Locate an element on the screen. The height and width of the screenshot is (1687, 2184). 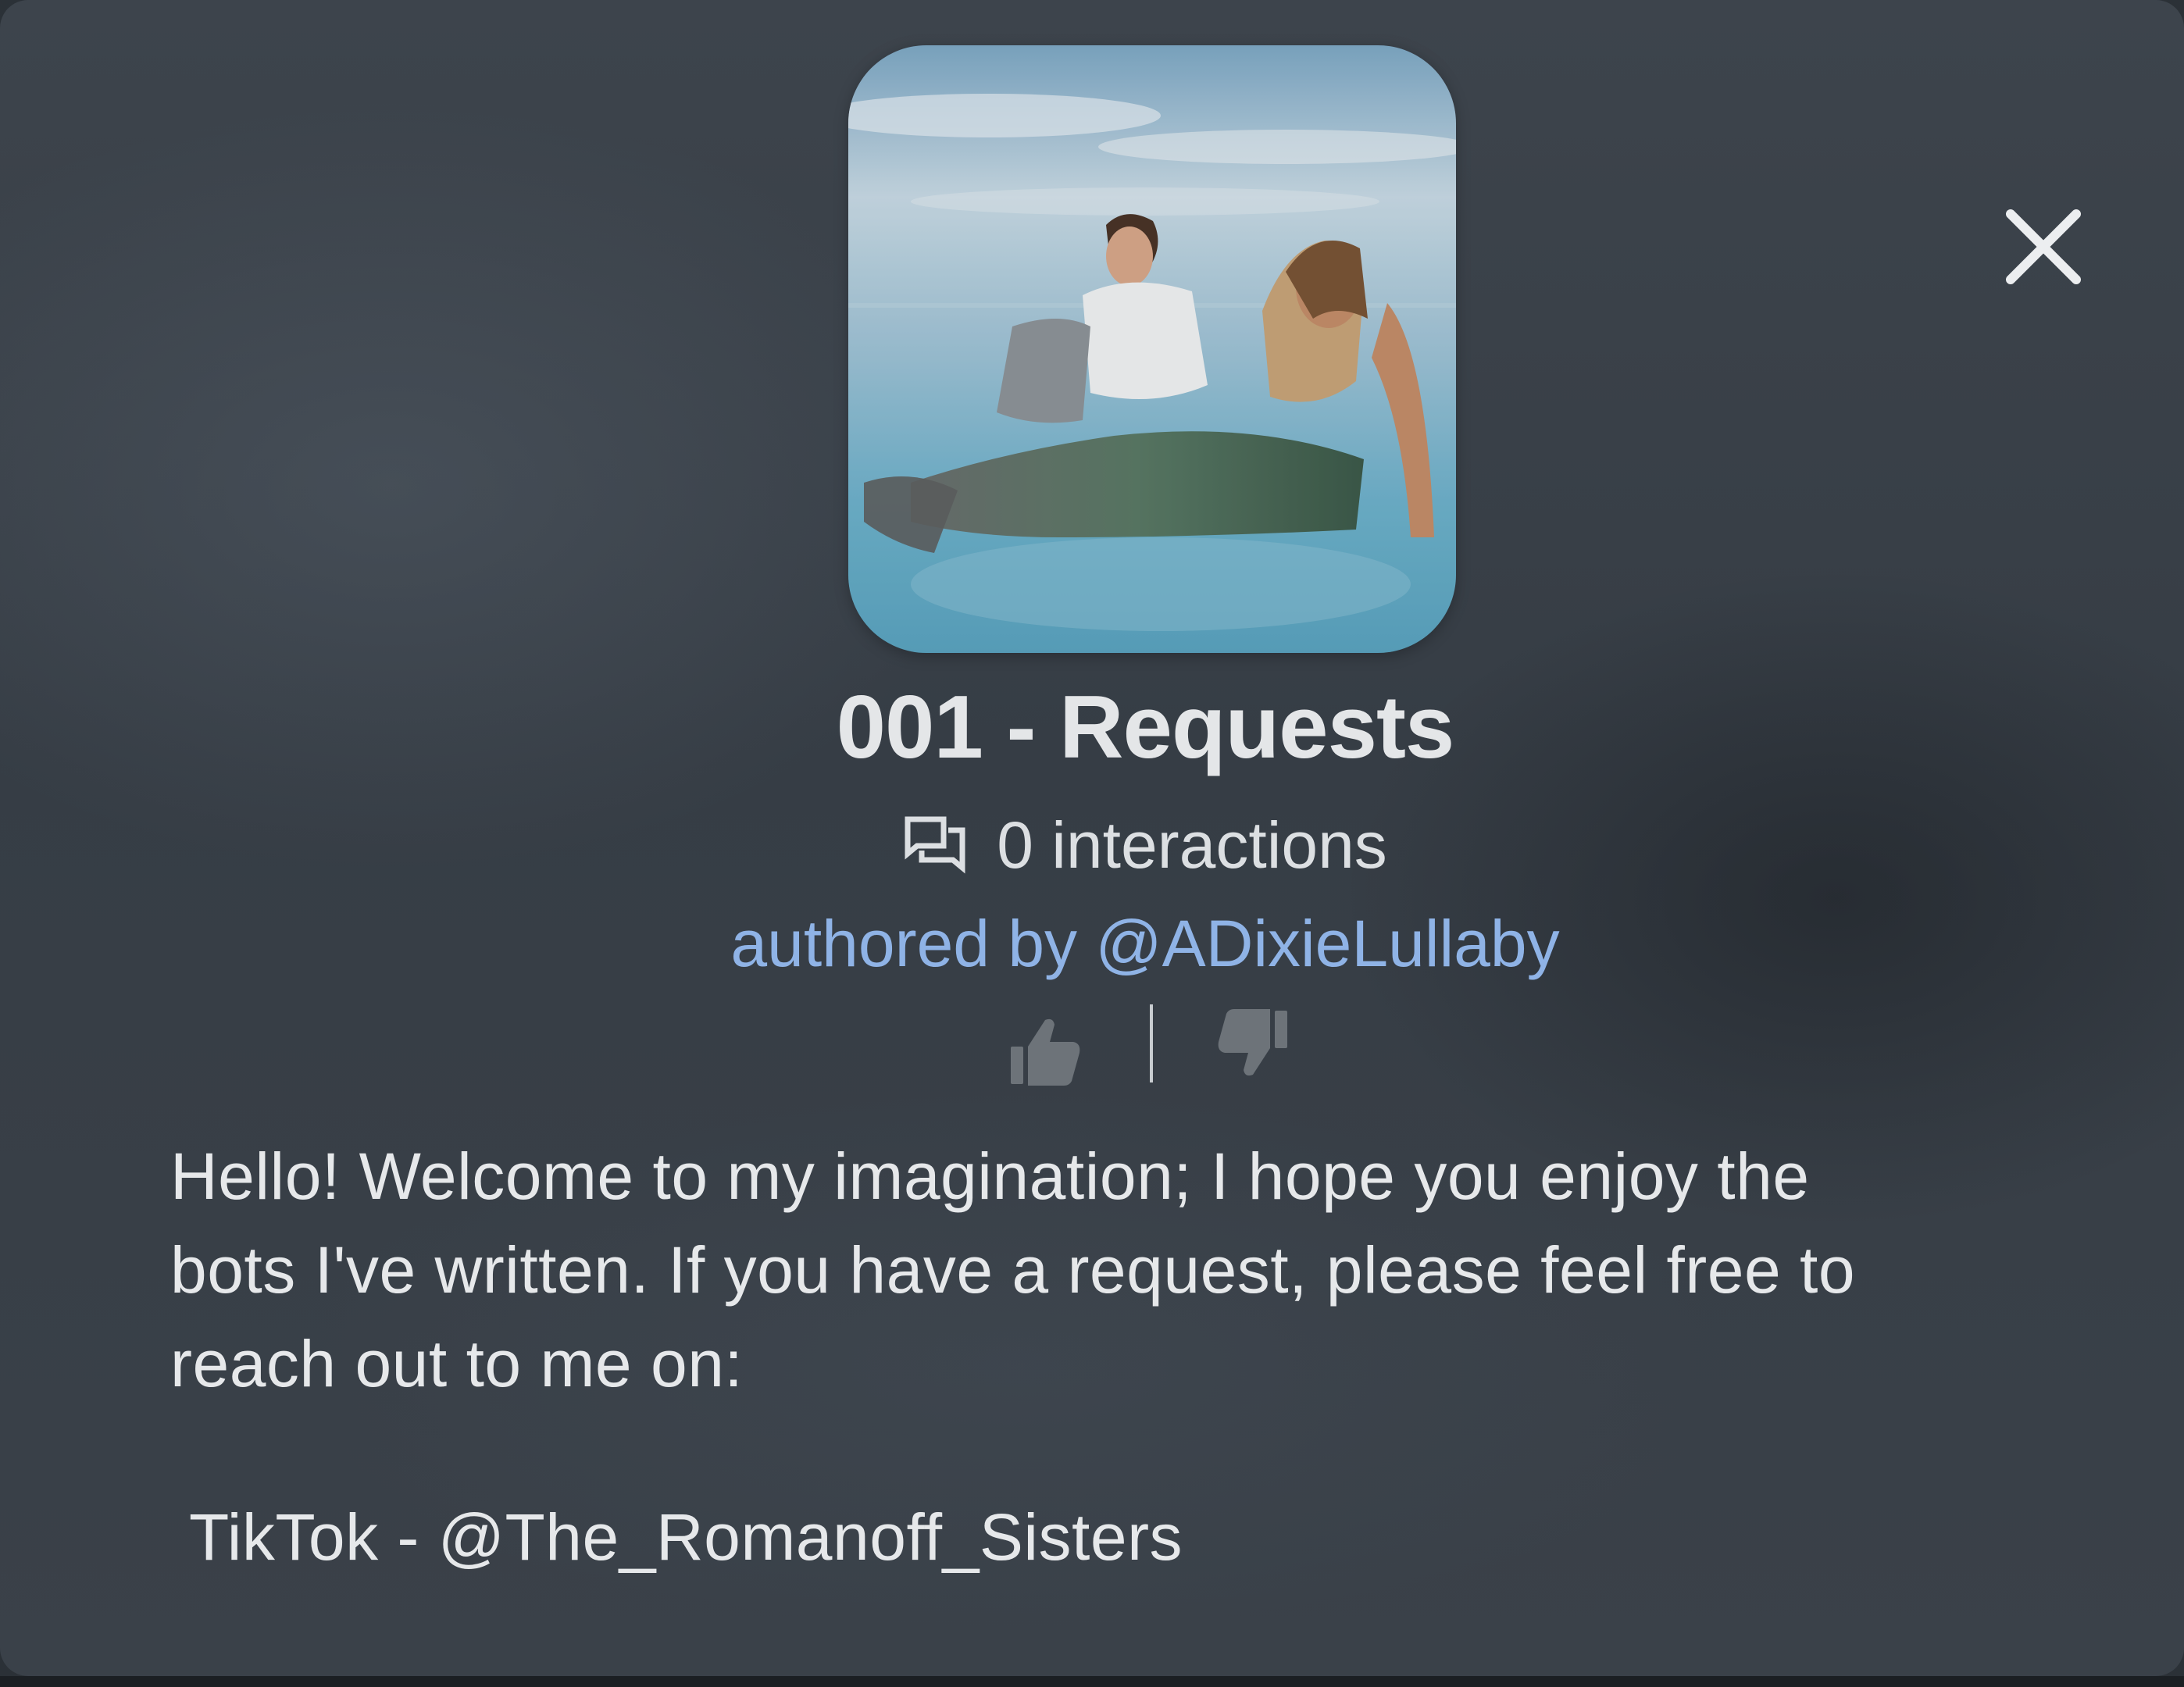
character-title: 001 - Requests is located at coordinates (1145, 727).